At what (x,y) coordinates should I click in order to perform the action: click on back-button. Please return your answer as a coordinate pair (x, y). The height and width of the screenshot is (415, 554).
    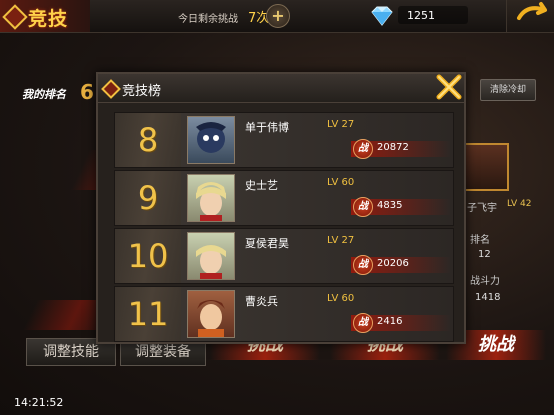
    Looking at the image, I should click on (530, 16).